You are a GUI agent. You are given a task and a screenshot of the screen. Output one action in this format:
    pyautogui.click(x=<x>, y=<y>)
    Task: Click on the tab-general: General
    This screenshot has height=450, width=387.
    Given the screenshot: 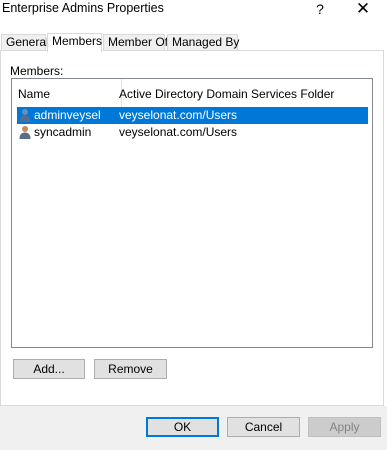 What is the action you would take?
    pyautogui.click(x=25, y=42)
    